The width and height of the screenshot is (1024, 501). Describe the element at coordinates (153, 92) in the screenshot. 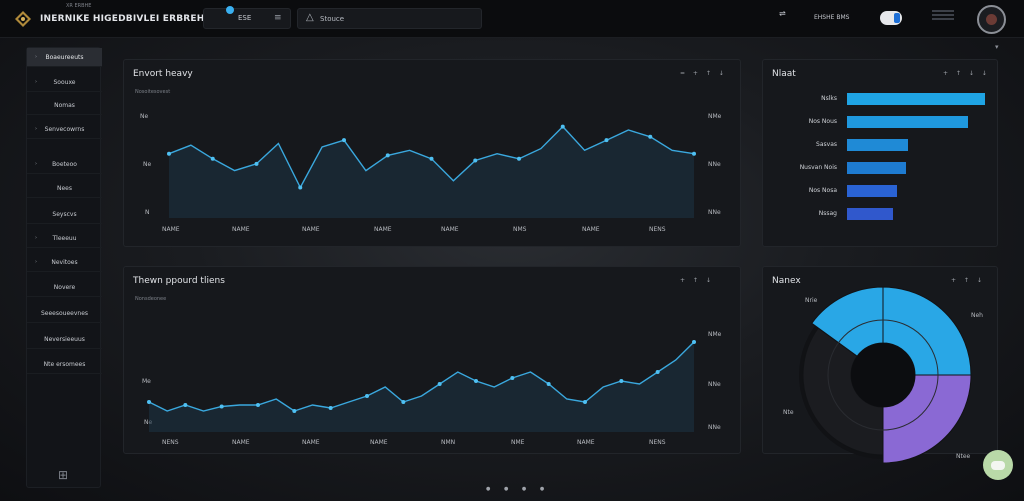

I see `panel-subtitle: Nosoitesovest` at that location.